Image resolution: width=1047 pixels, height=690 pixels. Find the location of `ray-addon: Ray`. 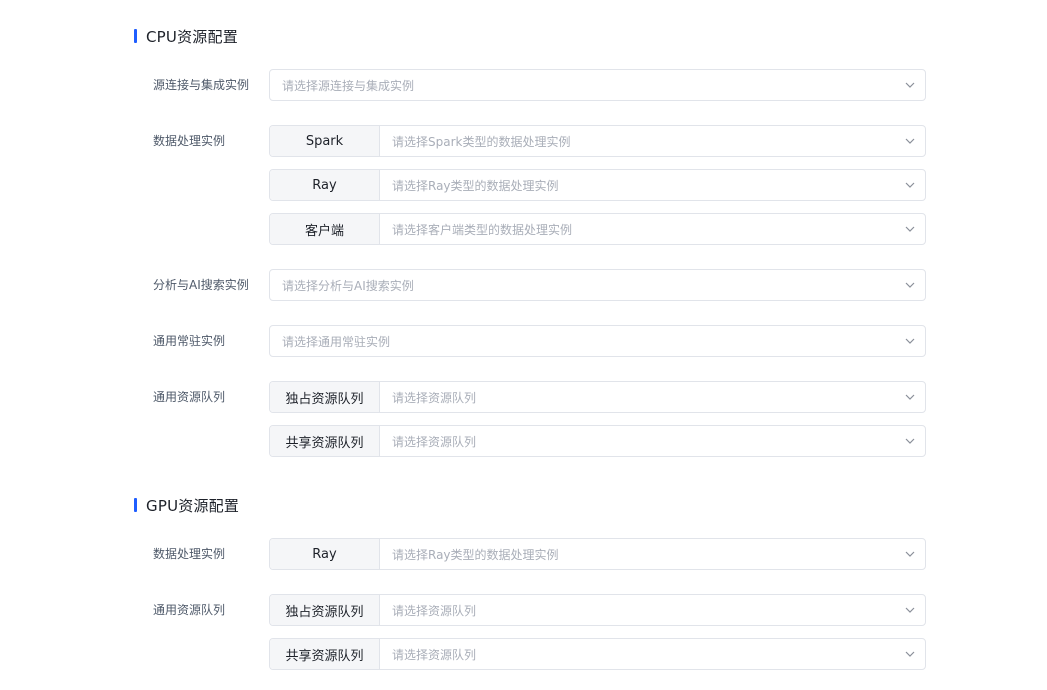

ray-addon: Ray is located at coordinates (325, 185).